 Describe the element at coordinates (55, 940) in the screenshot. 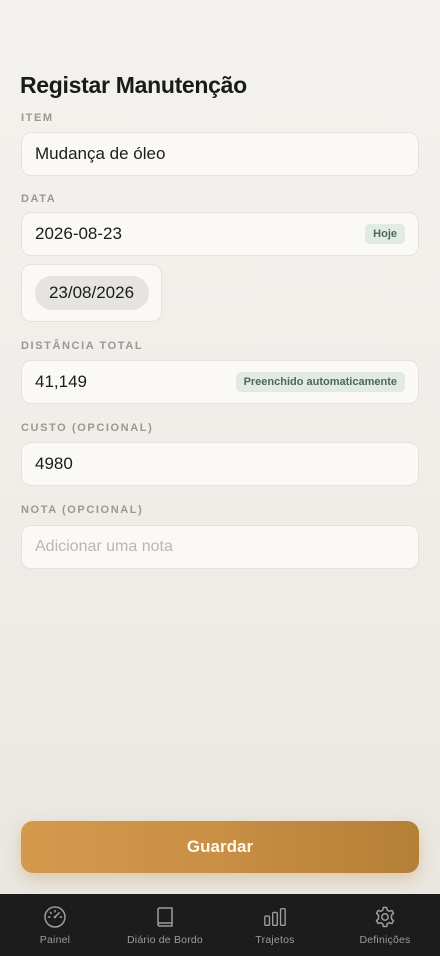

I see `tab-painel-label: Painel` at that location.